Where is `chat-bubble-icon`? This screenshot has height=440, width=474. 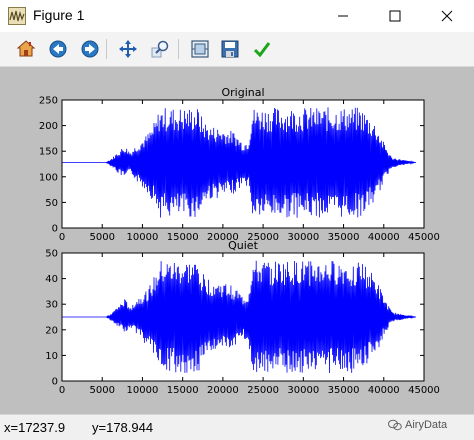 chat-bubble-icon is located at coordinates (395, 425).